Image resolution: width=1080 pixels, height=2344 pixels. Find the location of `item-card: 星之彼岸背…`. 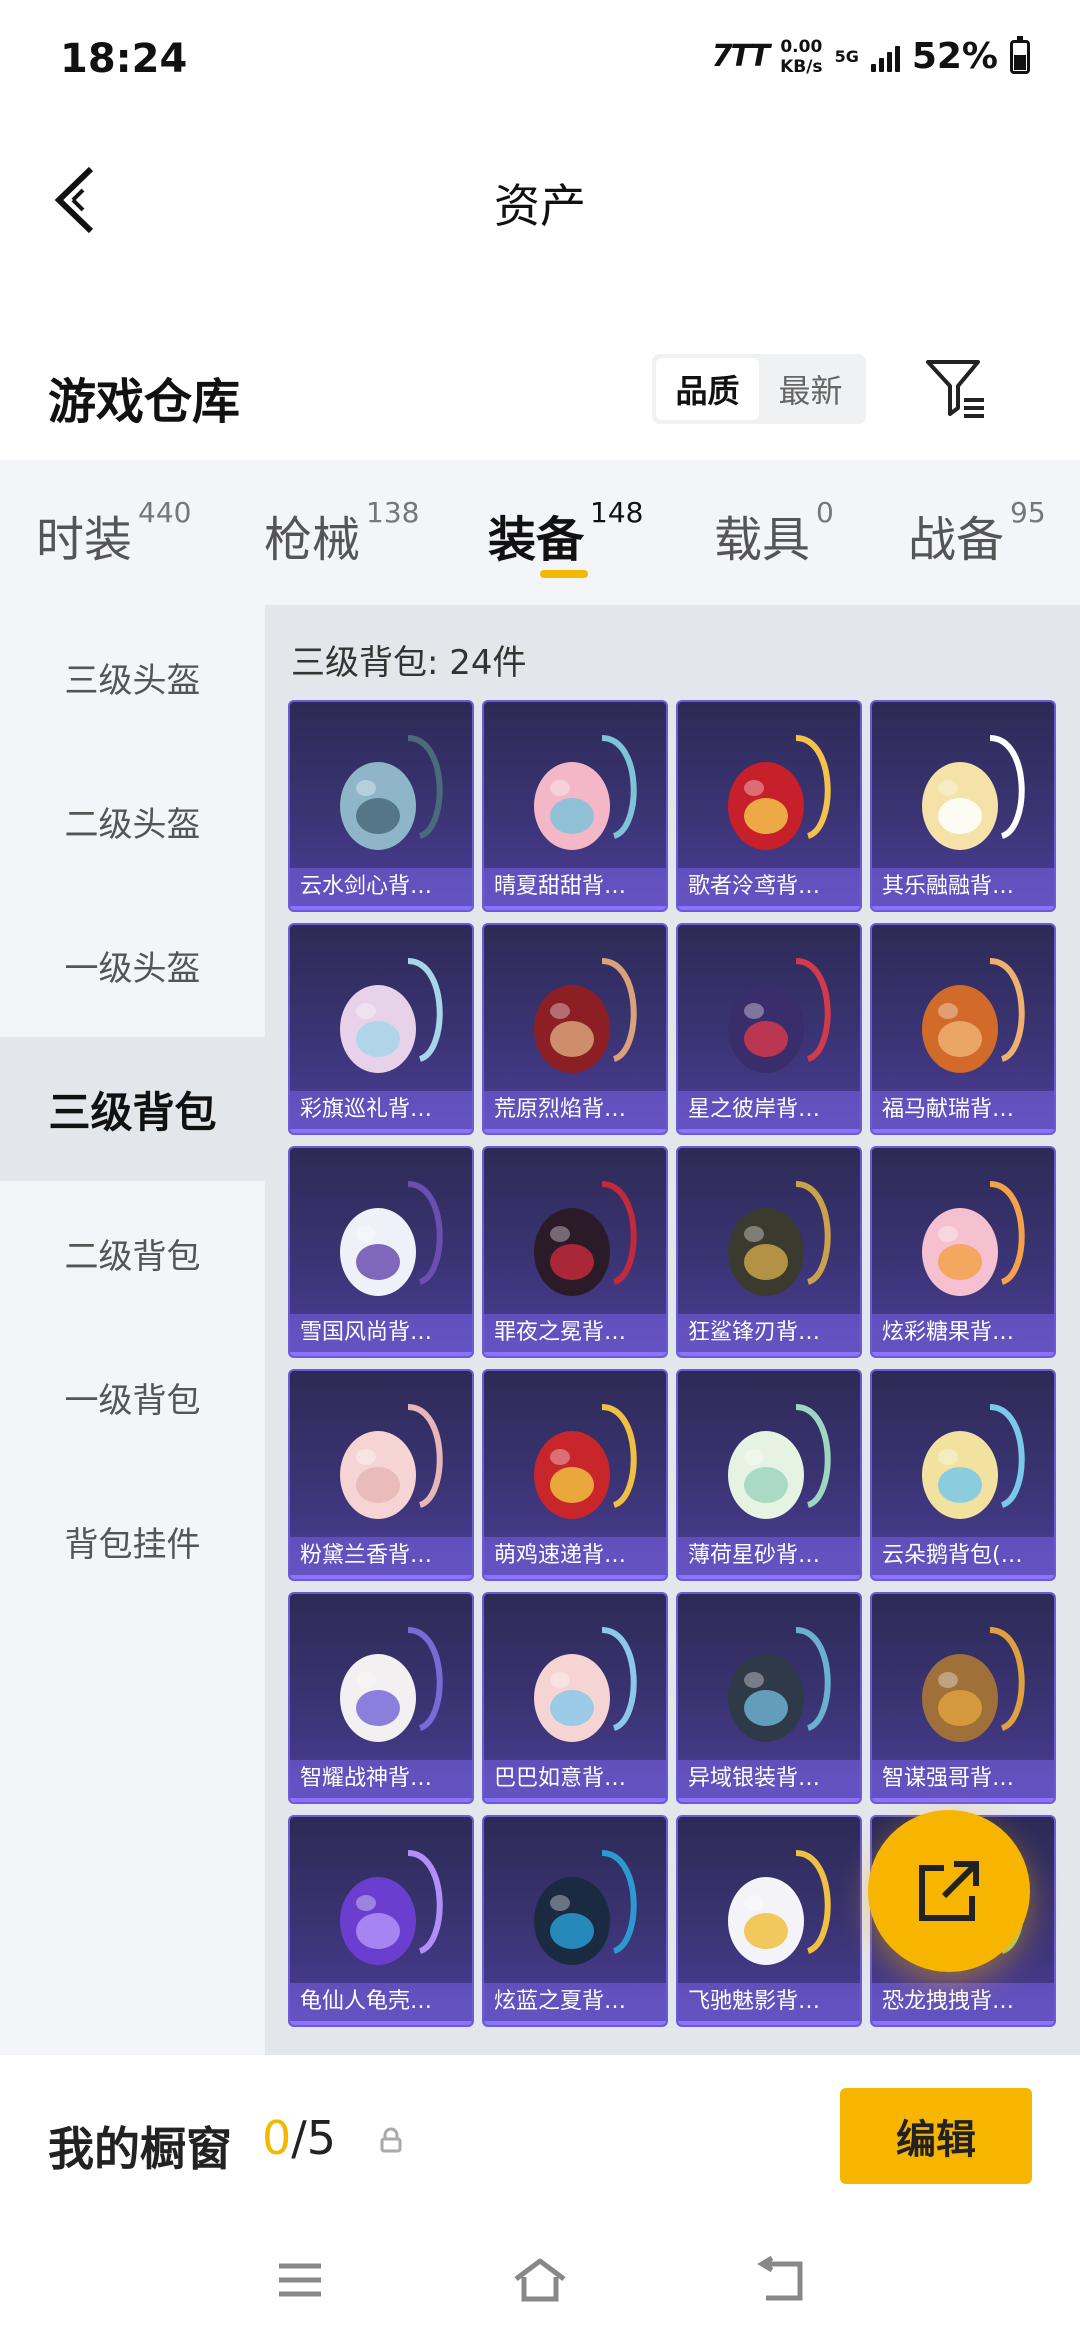

item-card: 星之彼岸背… is located at coordinates (769, 1029).